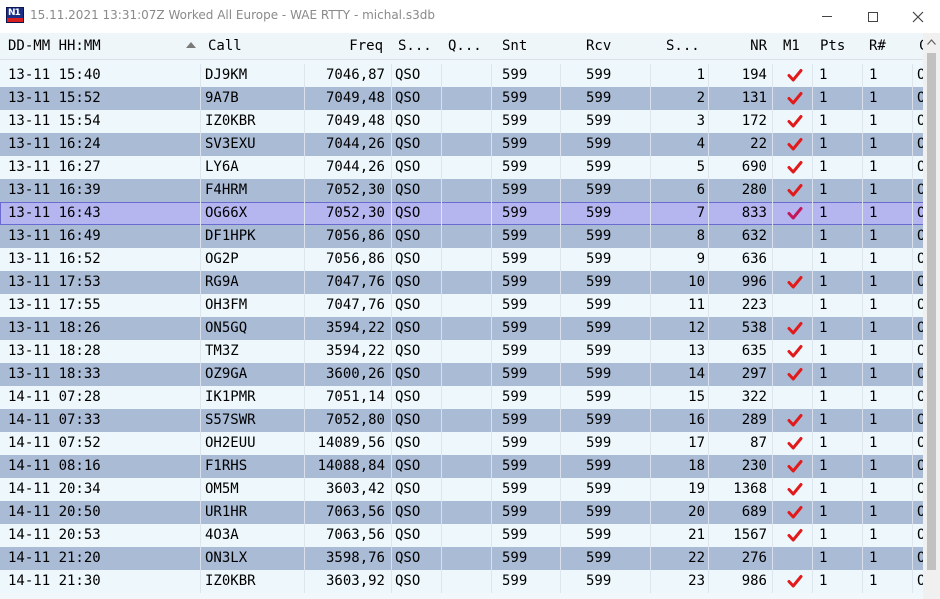 The image size is (940, 599). Describe the element at coordinates (230, 581) in the screenshot. I see `cell-call: IZ0KBR` at that location.